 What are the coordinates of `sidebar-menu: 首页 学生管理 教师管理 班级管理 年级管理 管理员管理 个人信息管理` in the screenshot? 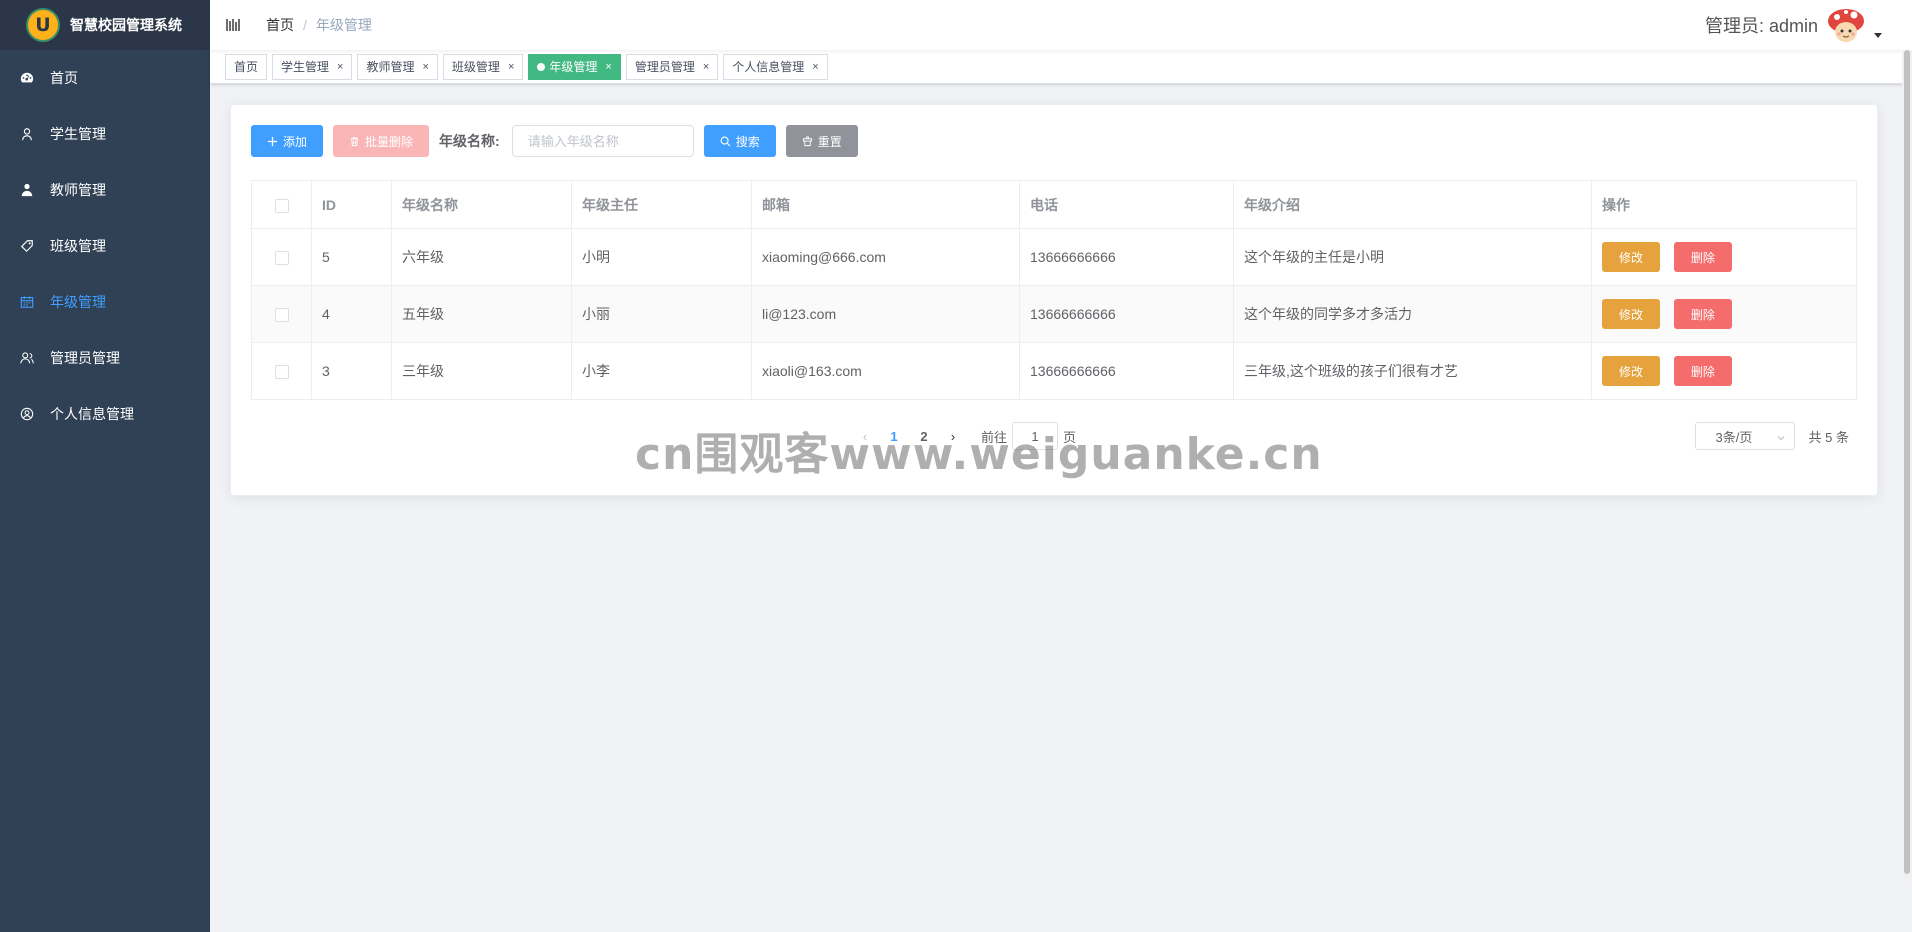 It's located at (105, 246).